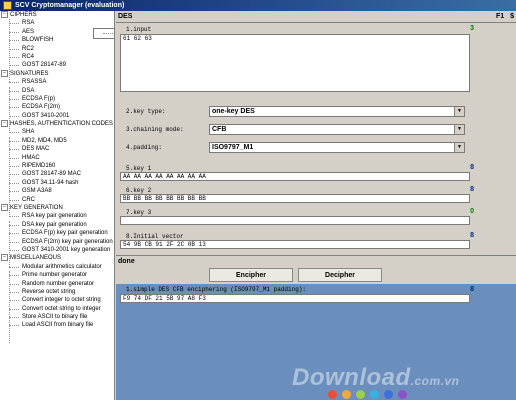 This screenshot has height=400, width=516. Describe the element at coordinates (44, 140) in the screenshot. I see `tree-item-label: MD2, MD4, MD5` at that location.